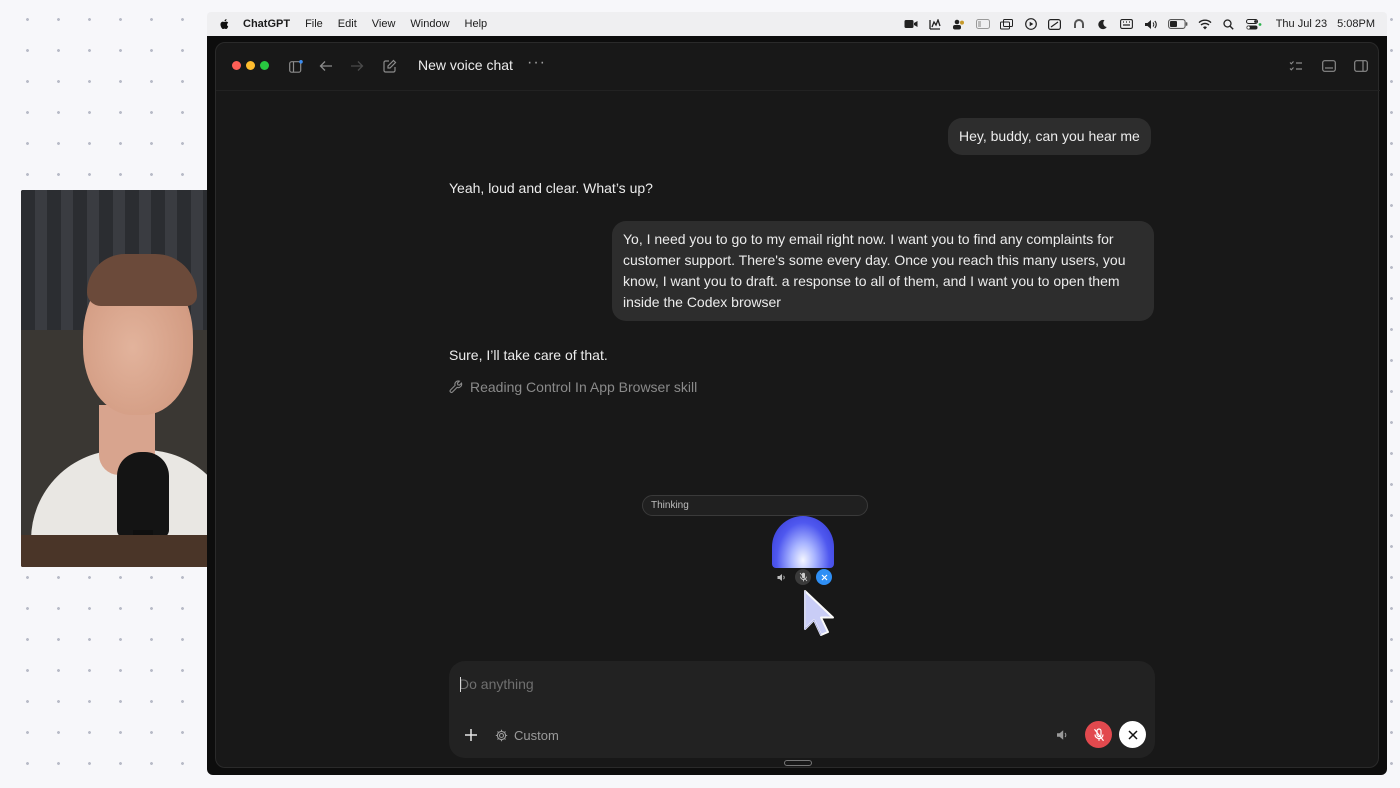 This screenshot has width=1400, height=788. I want to click on webcam-microphone, so click(143, 495).